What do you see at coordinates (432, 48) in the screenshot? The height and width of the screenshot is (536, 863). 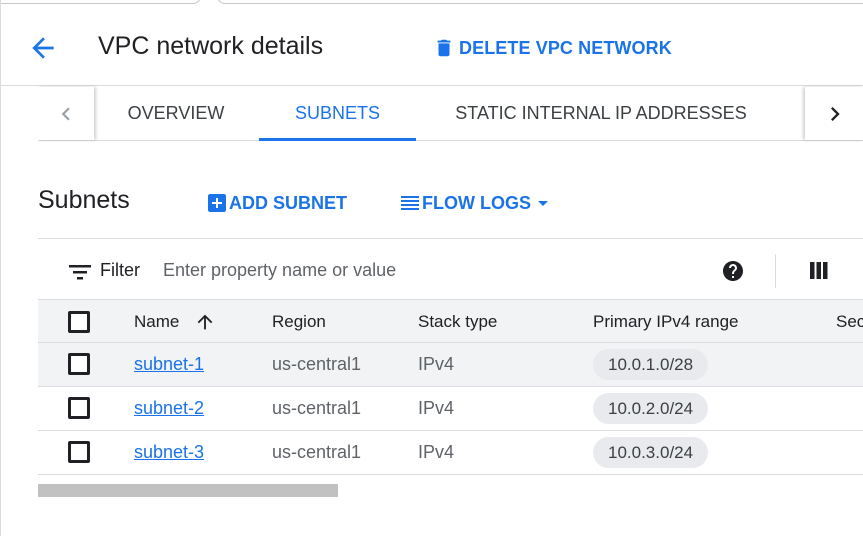 I see `page-header: VPC network details DELETE VPC NETWORK` at bounding box center [432, 48].